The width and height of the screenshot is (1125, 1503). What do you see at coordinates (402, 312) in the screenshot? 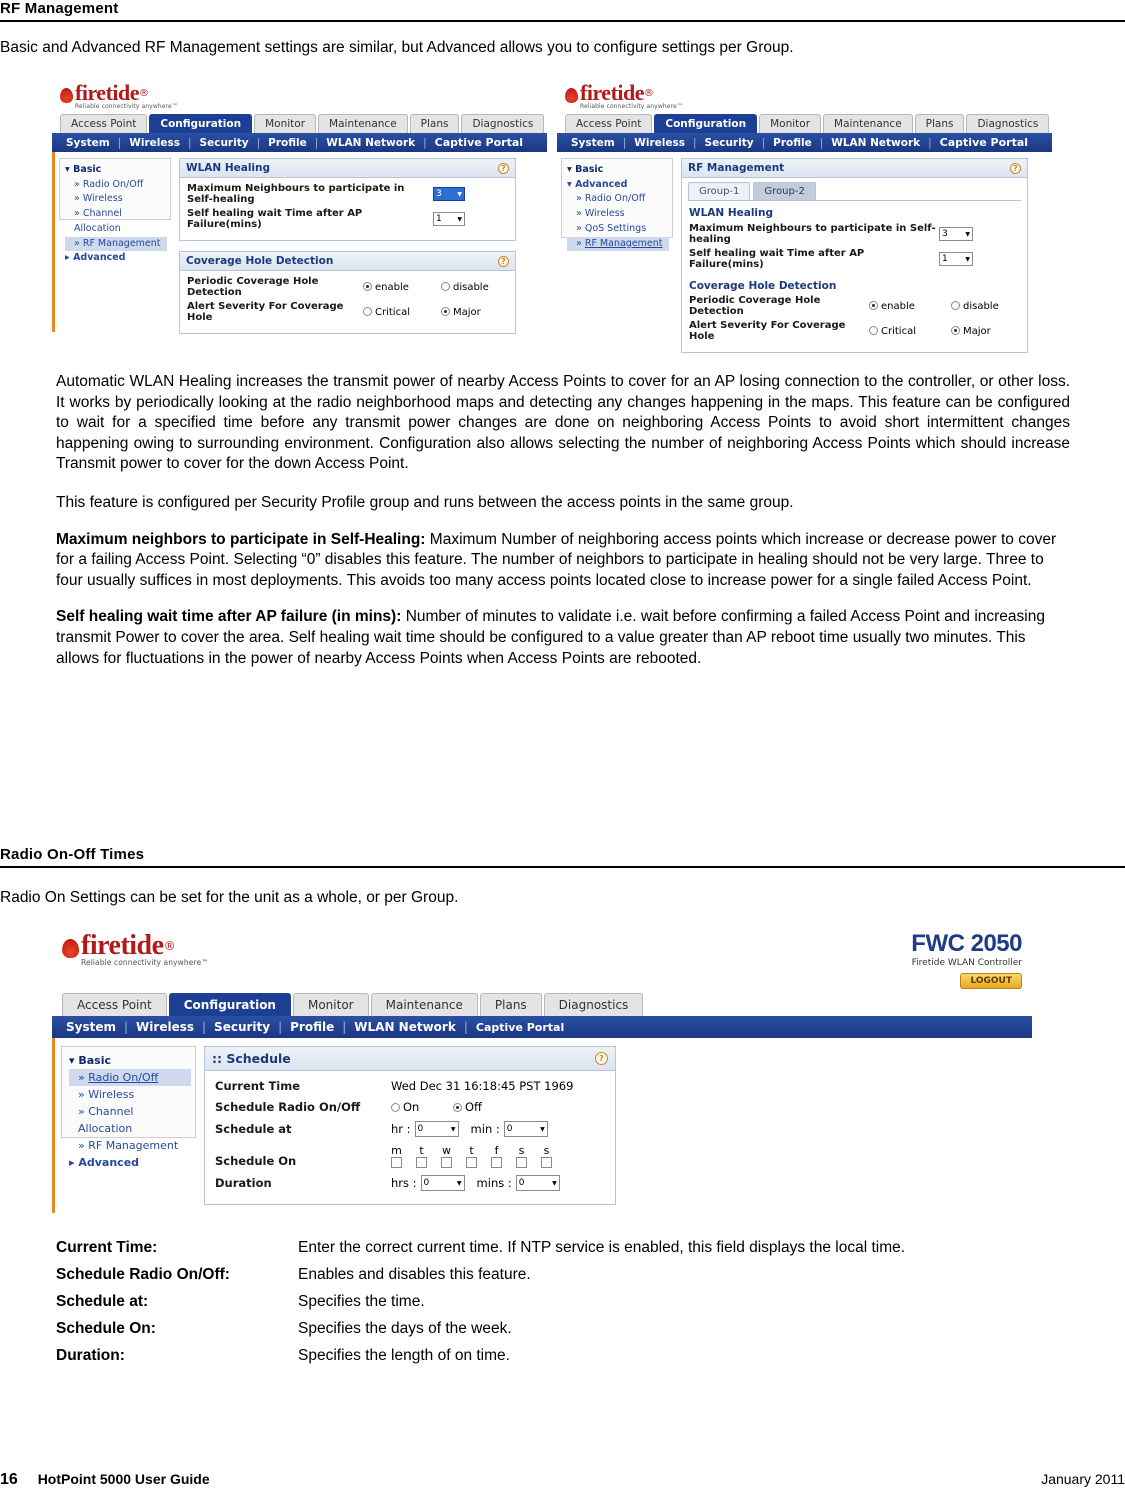
I see `radio-critical-basic: Critical` at bounding box center [402, 312].